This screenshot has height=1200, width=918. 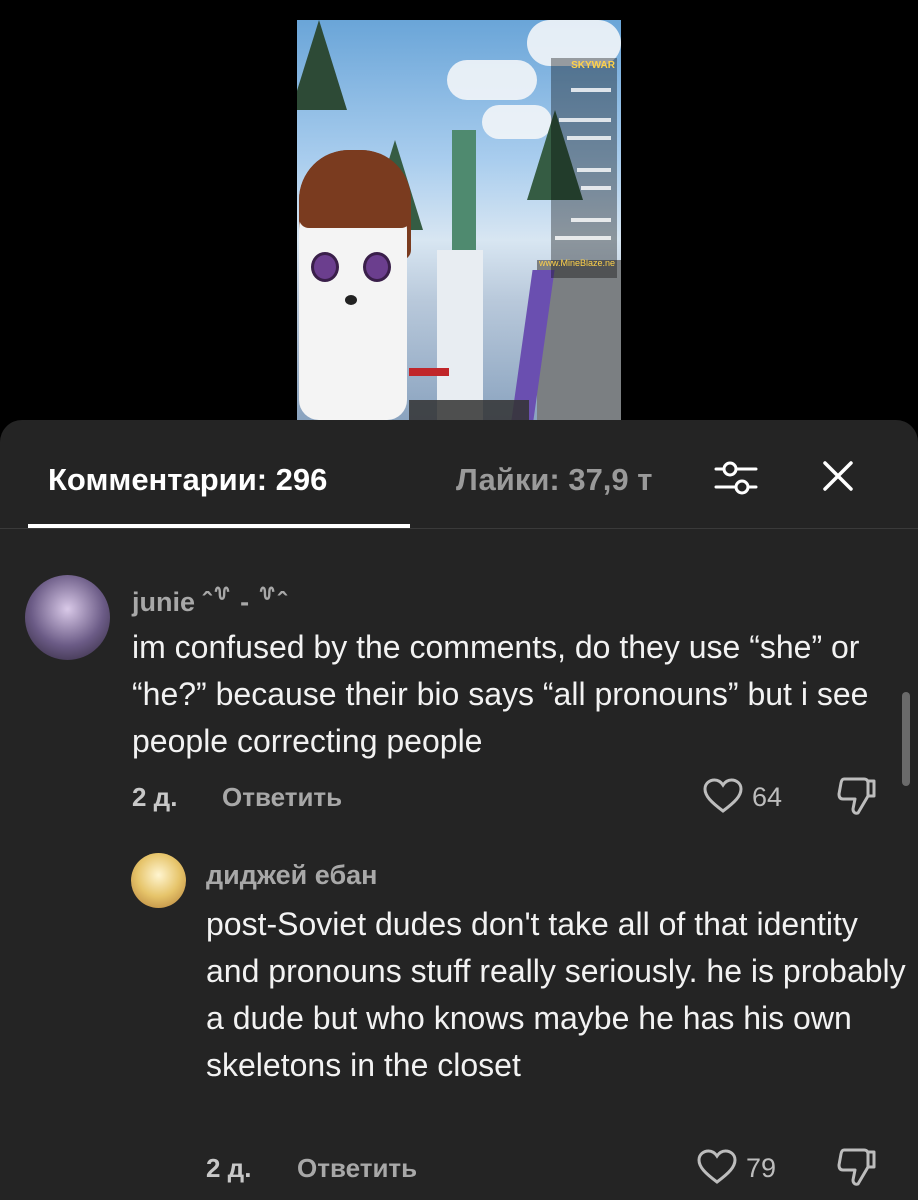 What do you see at coordinates (460, 335) in the screenshot?
I see `snow-pillar` at bounding box center [460, 335].